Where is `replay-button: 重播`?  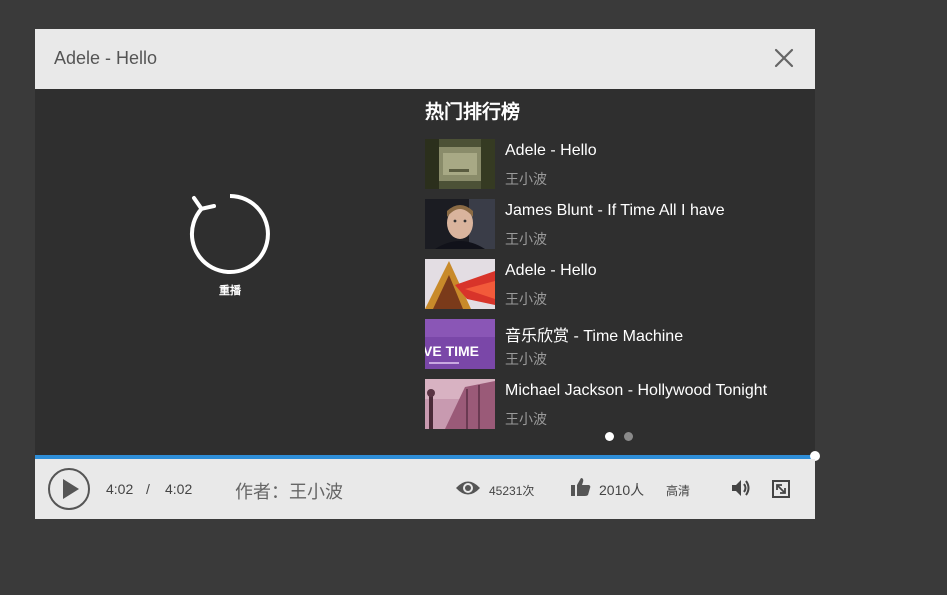
replay-button: 重播 is located at coordinates (230, 244).